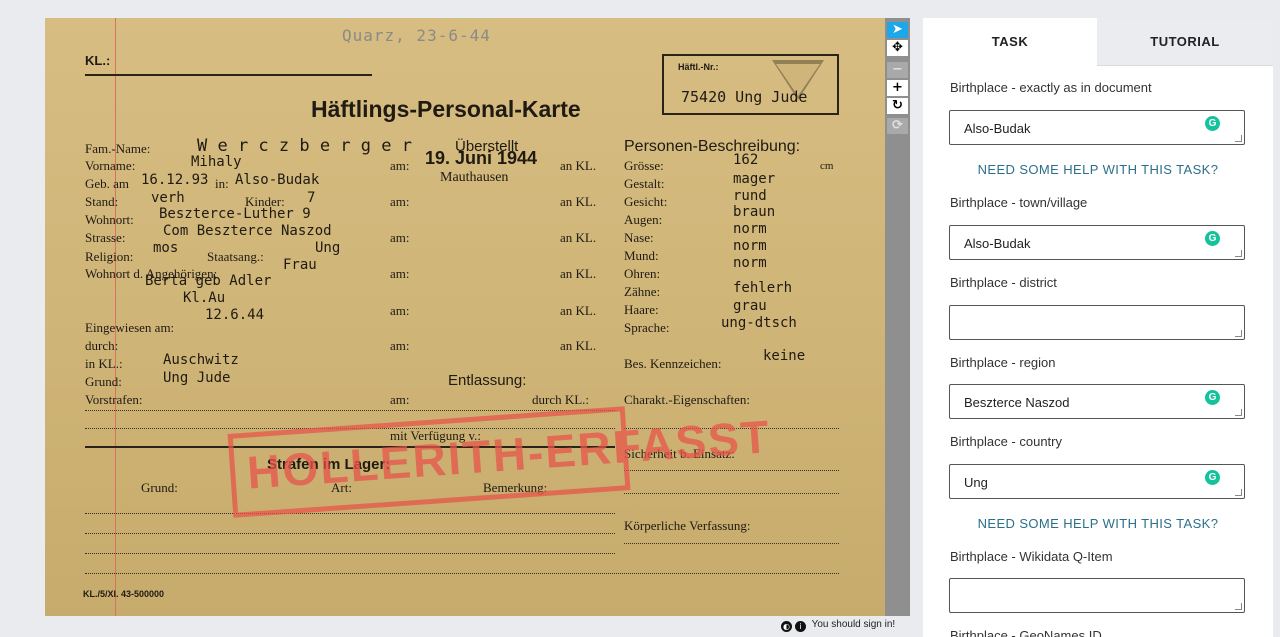 The width and height of the screenshot is (1280, 637). I want to click on pointer-icon: ➤, so click(897, 30).